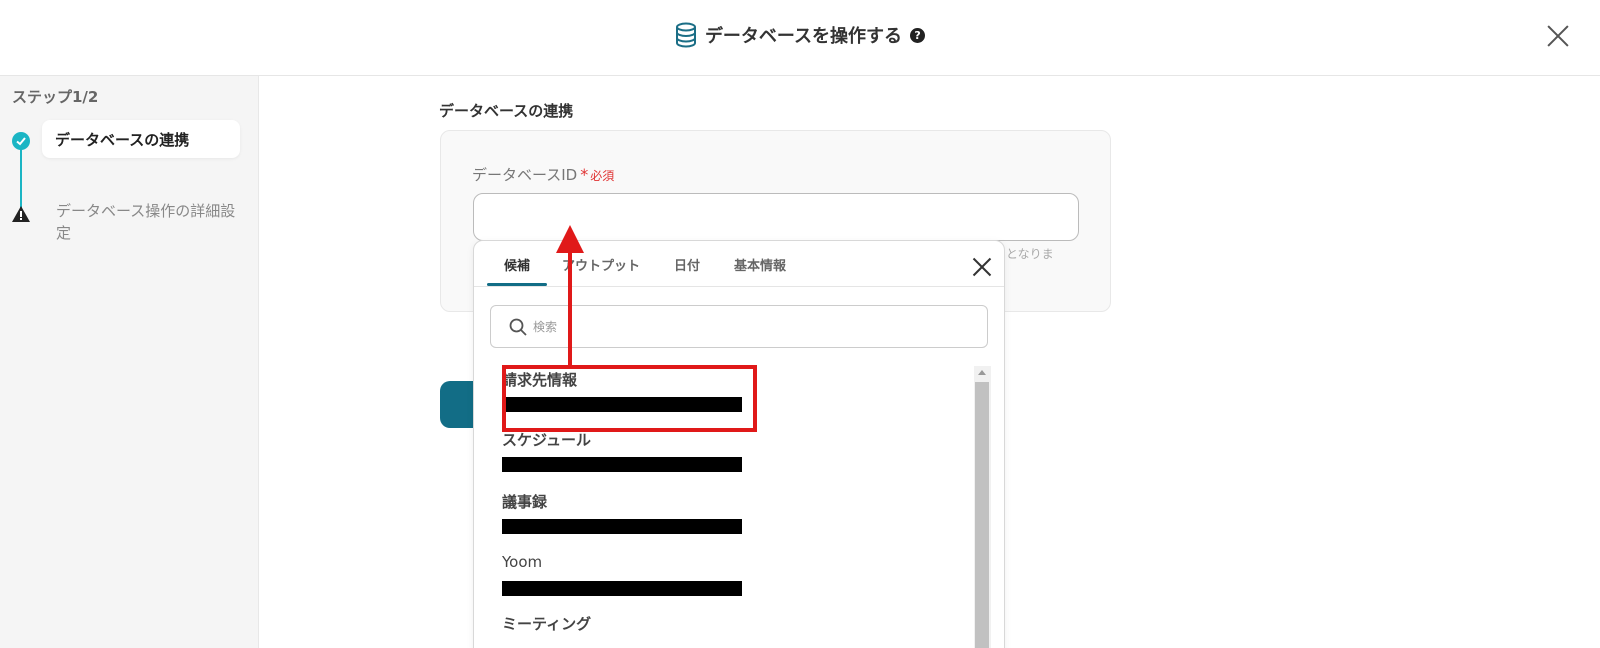 The width and height of the screenshot is (1600, 648). I want to click on option-name: スケジュール, so click(546, 440).